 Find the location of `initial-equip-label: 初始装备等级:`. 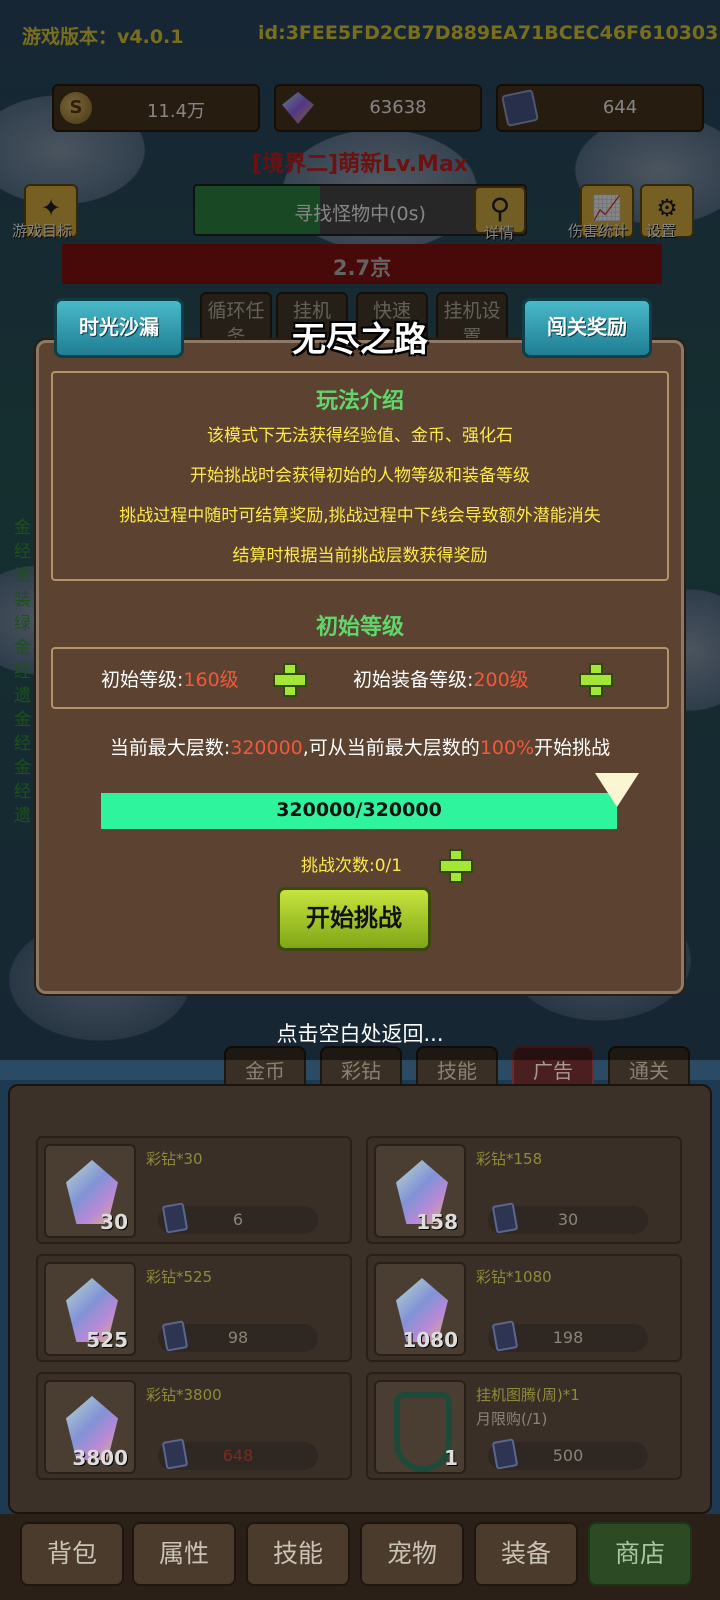

initial-equip-label: 初始装备等级: is located at coordinates (413, 680).